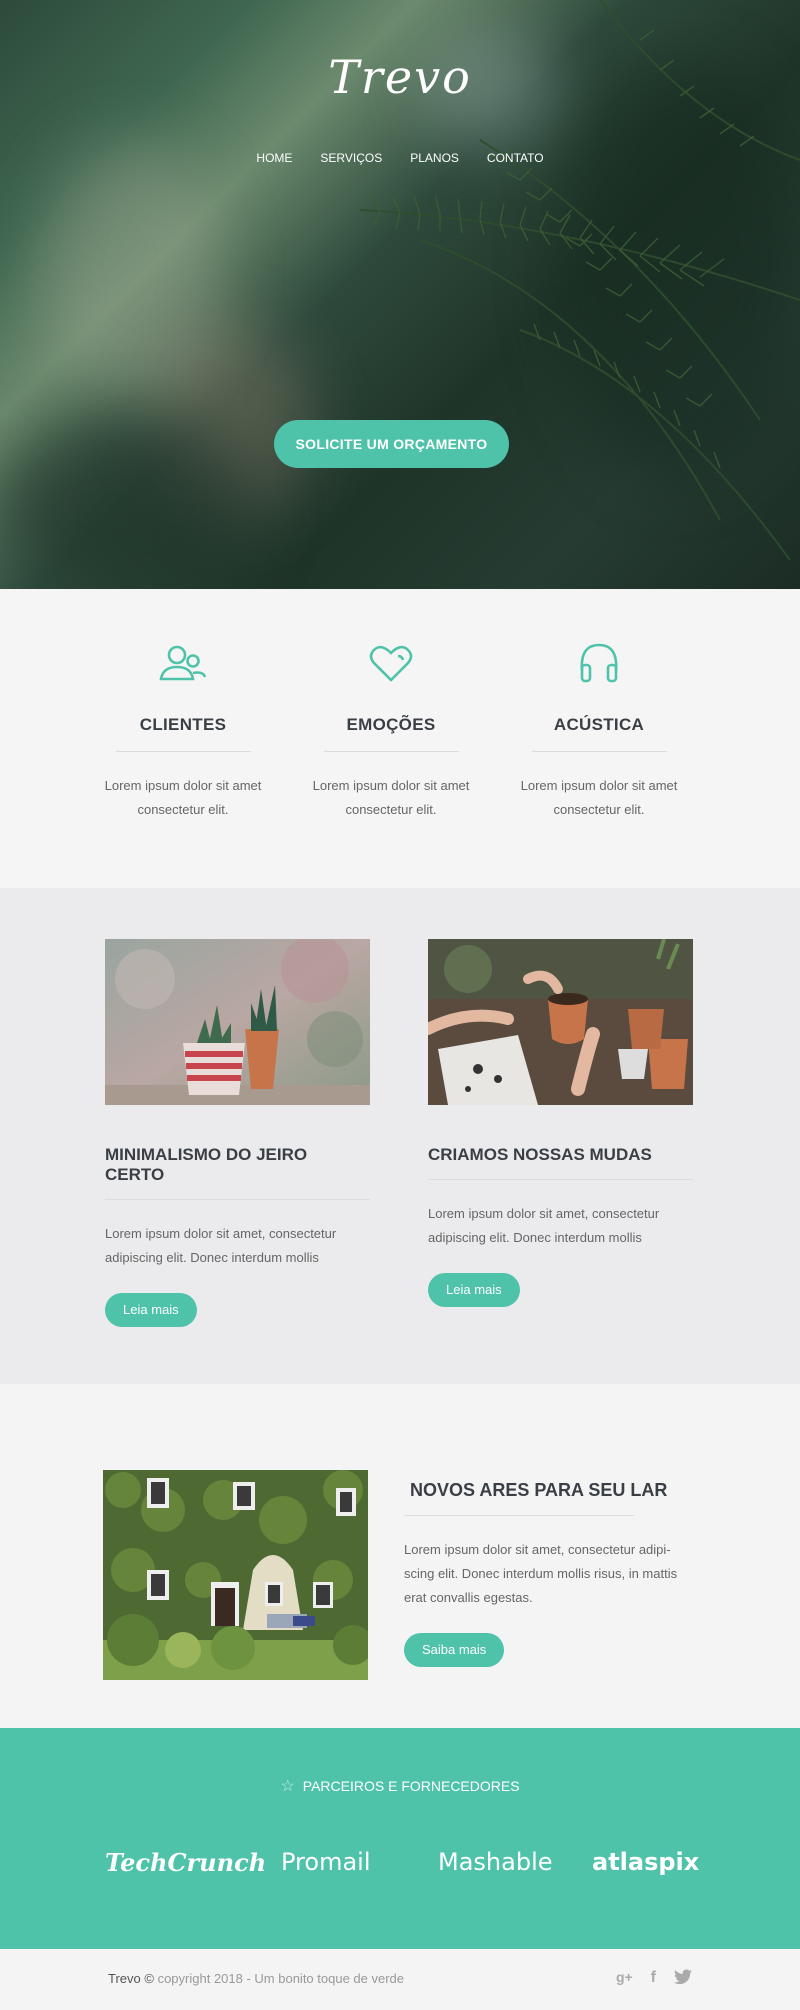 This screenshot has height=2010, width=800. I want to click on article-title: CRIAMOS NOSSAS MUDAS, so click(540, 1154).